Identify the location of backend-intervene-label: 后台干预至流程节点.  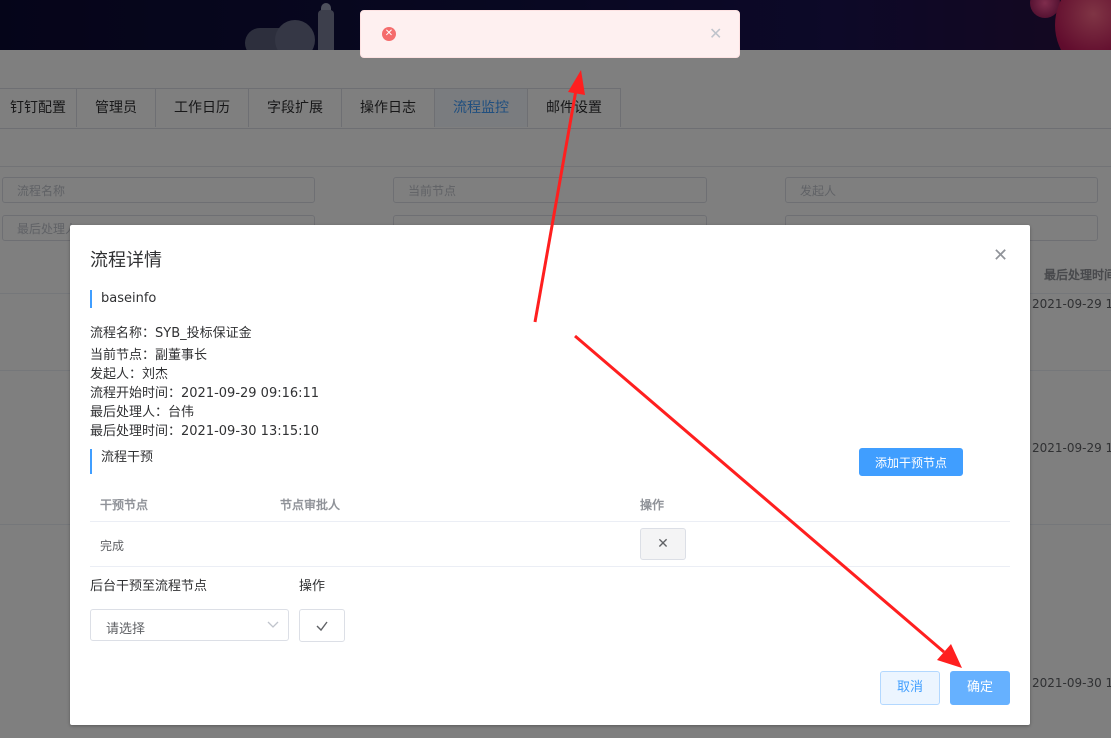
(149, 586).